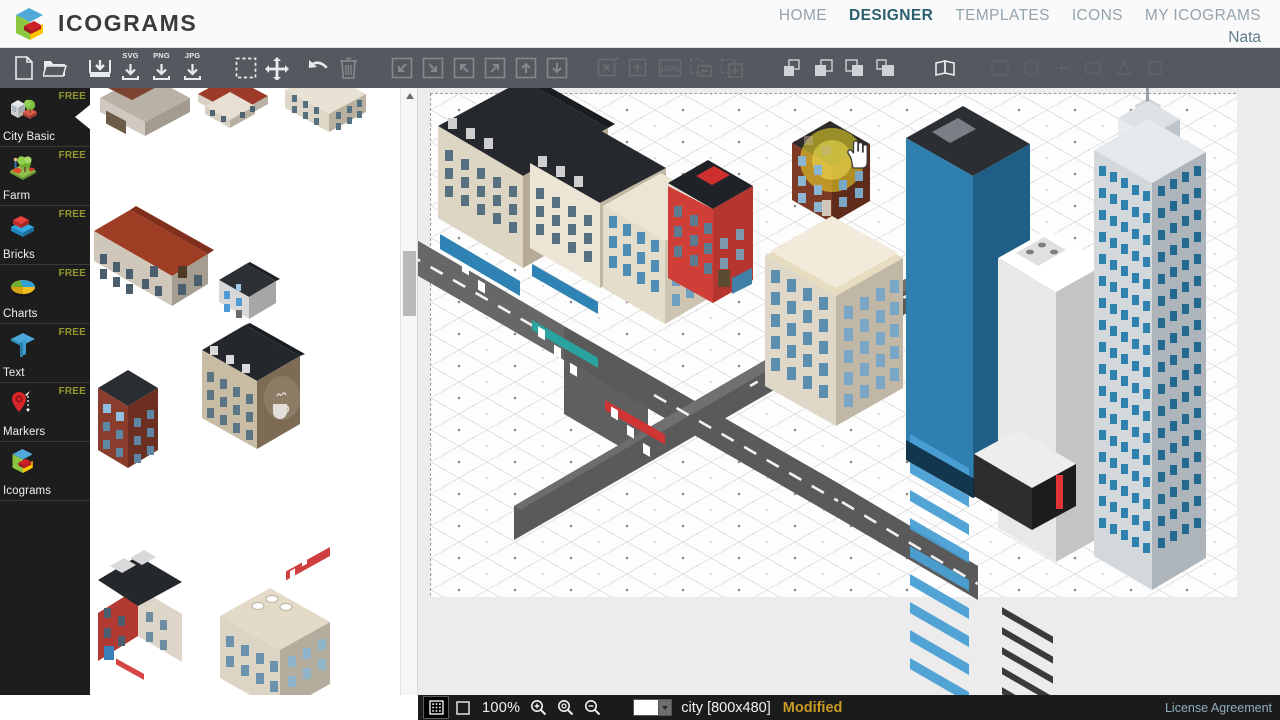 This screenshot has height=720, width=1280. I want to click on brick-apartment-highlighted, so click(831, 172).